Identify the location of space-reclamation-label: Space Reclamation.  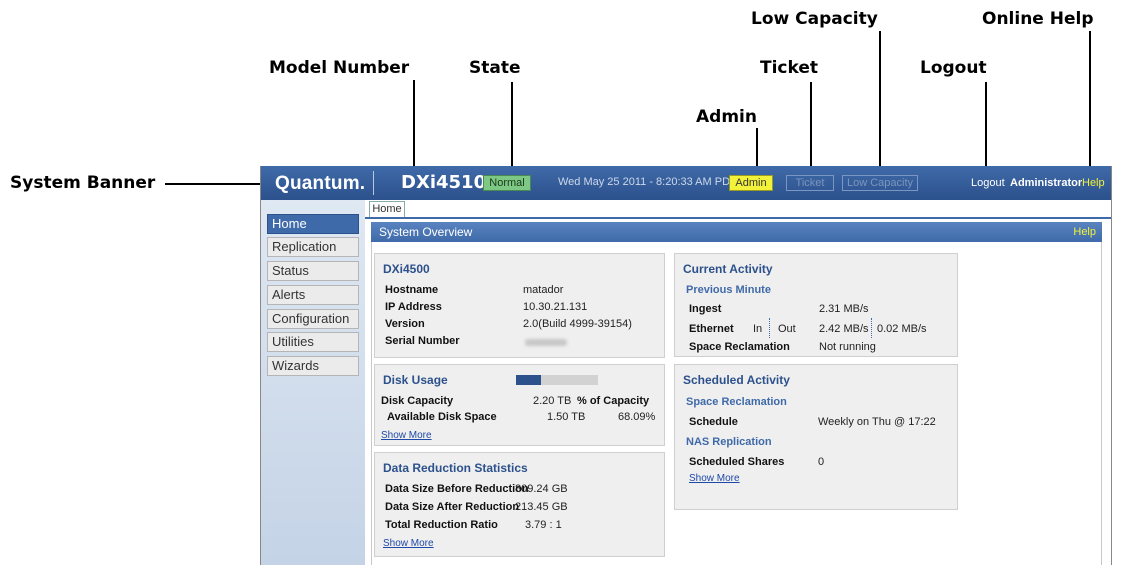
(739, 347).